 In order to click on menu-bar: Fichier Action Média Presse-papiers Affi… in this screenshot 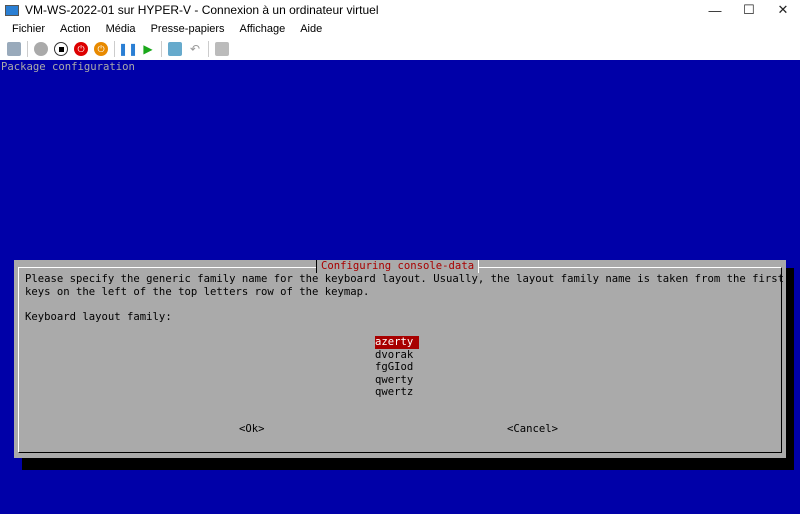, I will do `click(400, 29)`.